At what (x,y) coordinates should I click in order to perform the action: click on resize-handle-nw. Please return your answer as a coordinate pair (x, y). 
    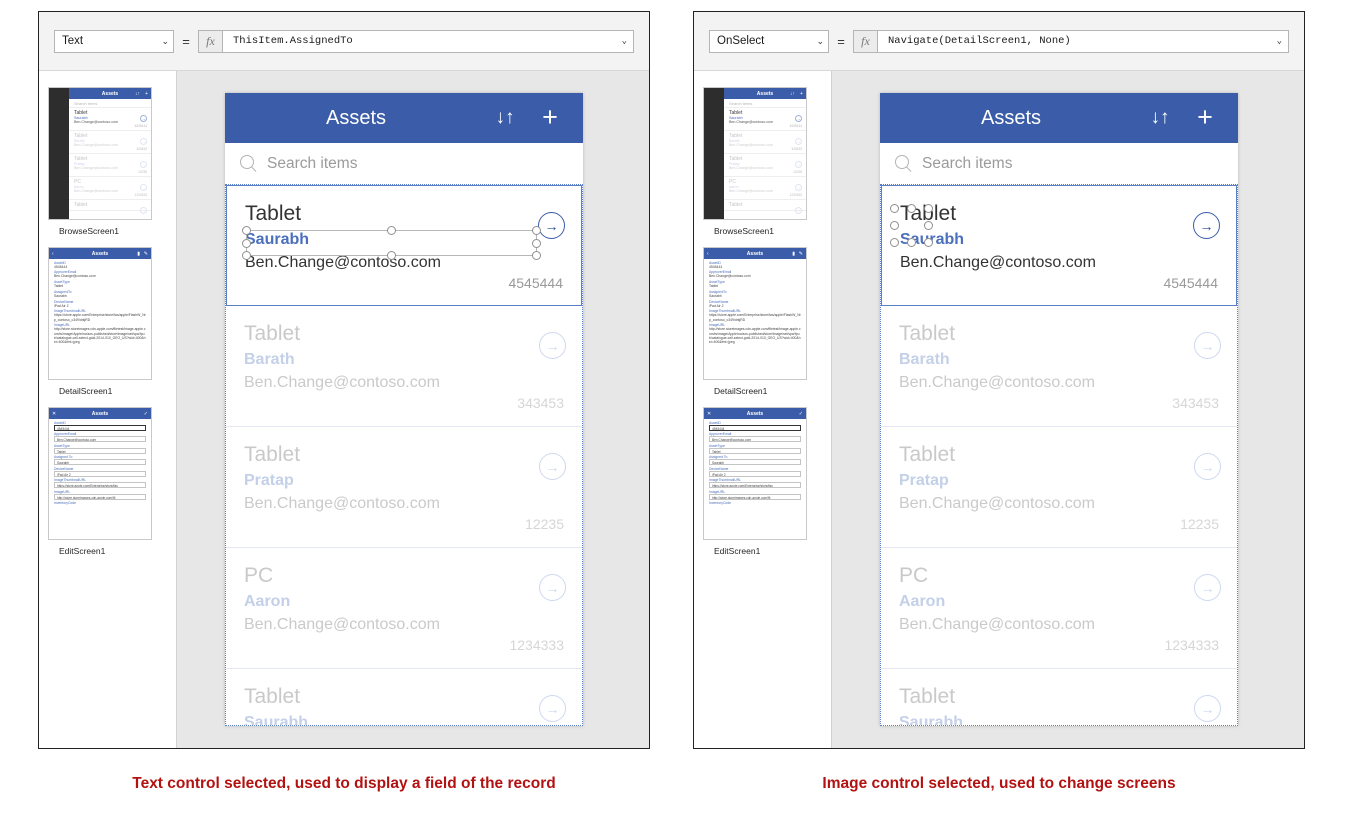
    Looking at the image, I should click on (894, 208).